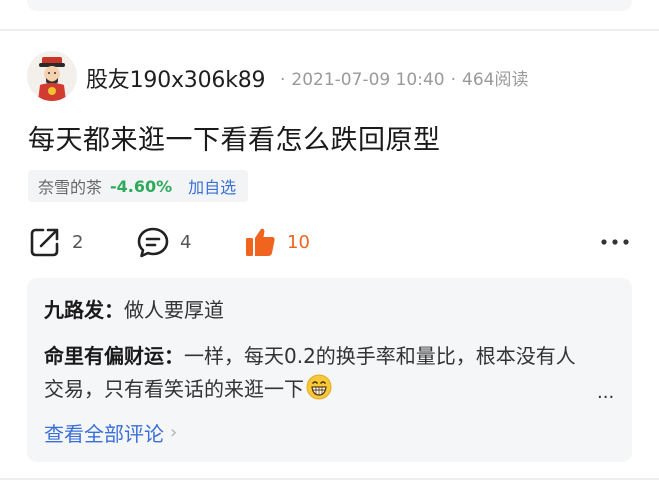  I want to click on comment-icon, so click(153, 242).